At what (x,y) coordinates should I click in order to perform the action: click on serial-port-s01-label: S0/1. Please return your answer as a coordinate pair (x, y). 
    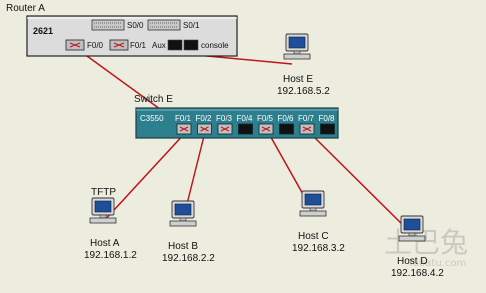
    Looking at the image, I should click on (191, 25).